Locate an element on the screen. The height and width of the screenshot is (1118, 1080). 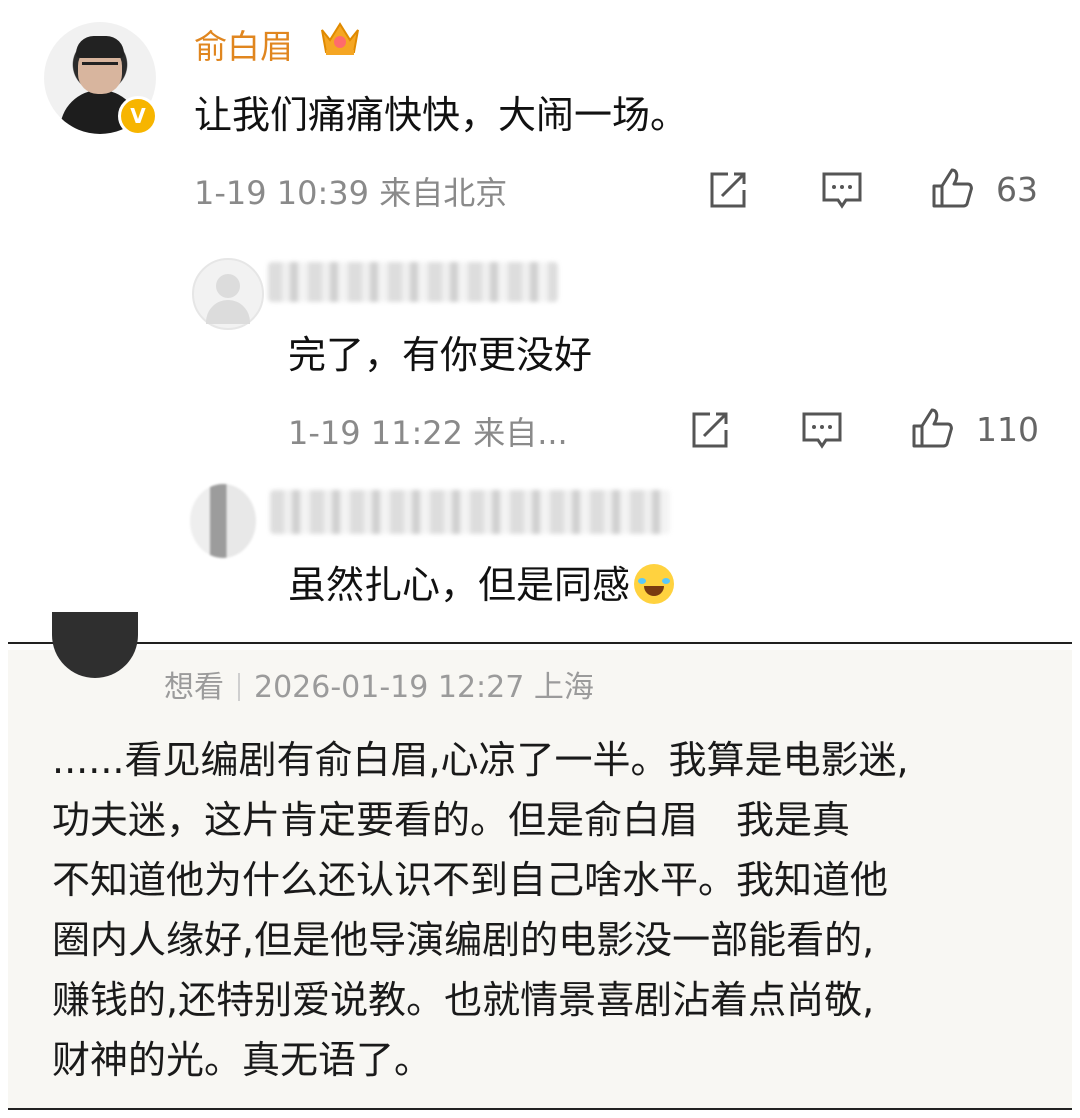
section-divider-bottom is located at coordinates (540, 1109).